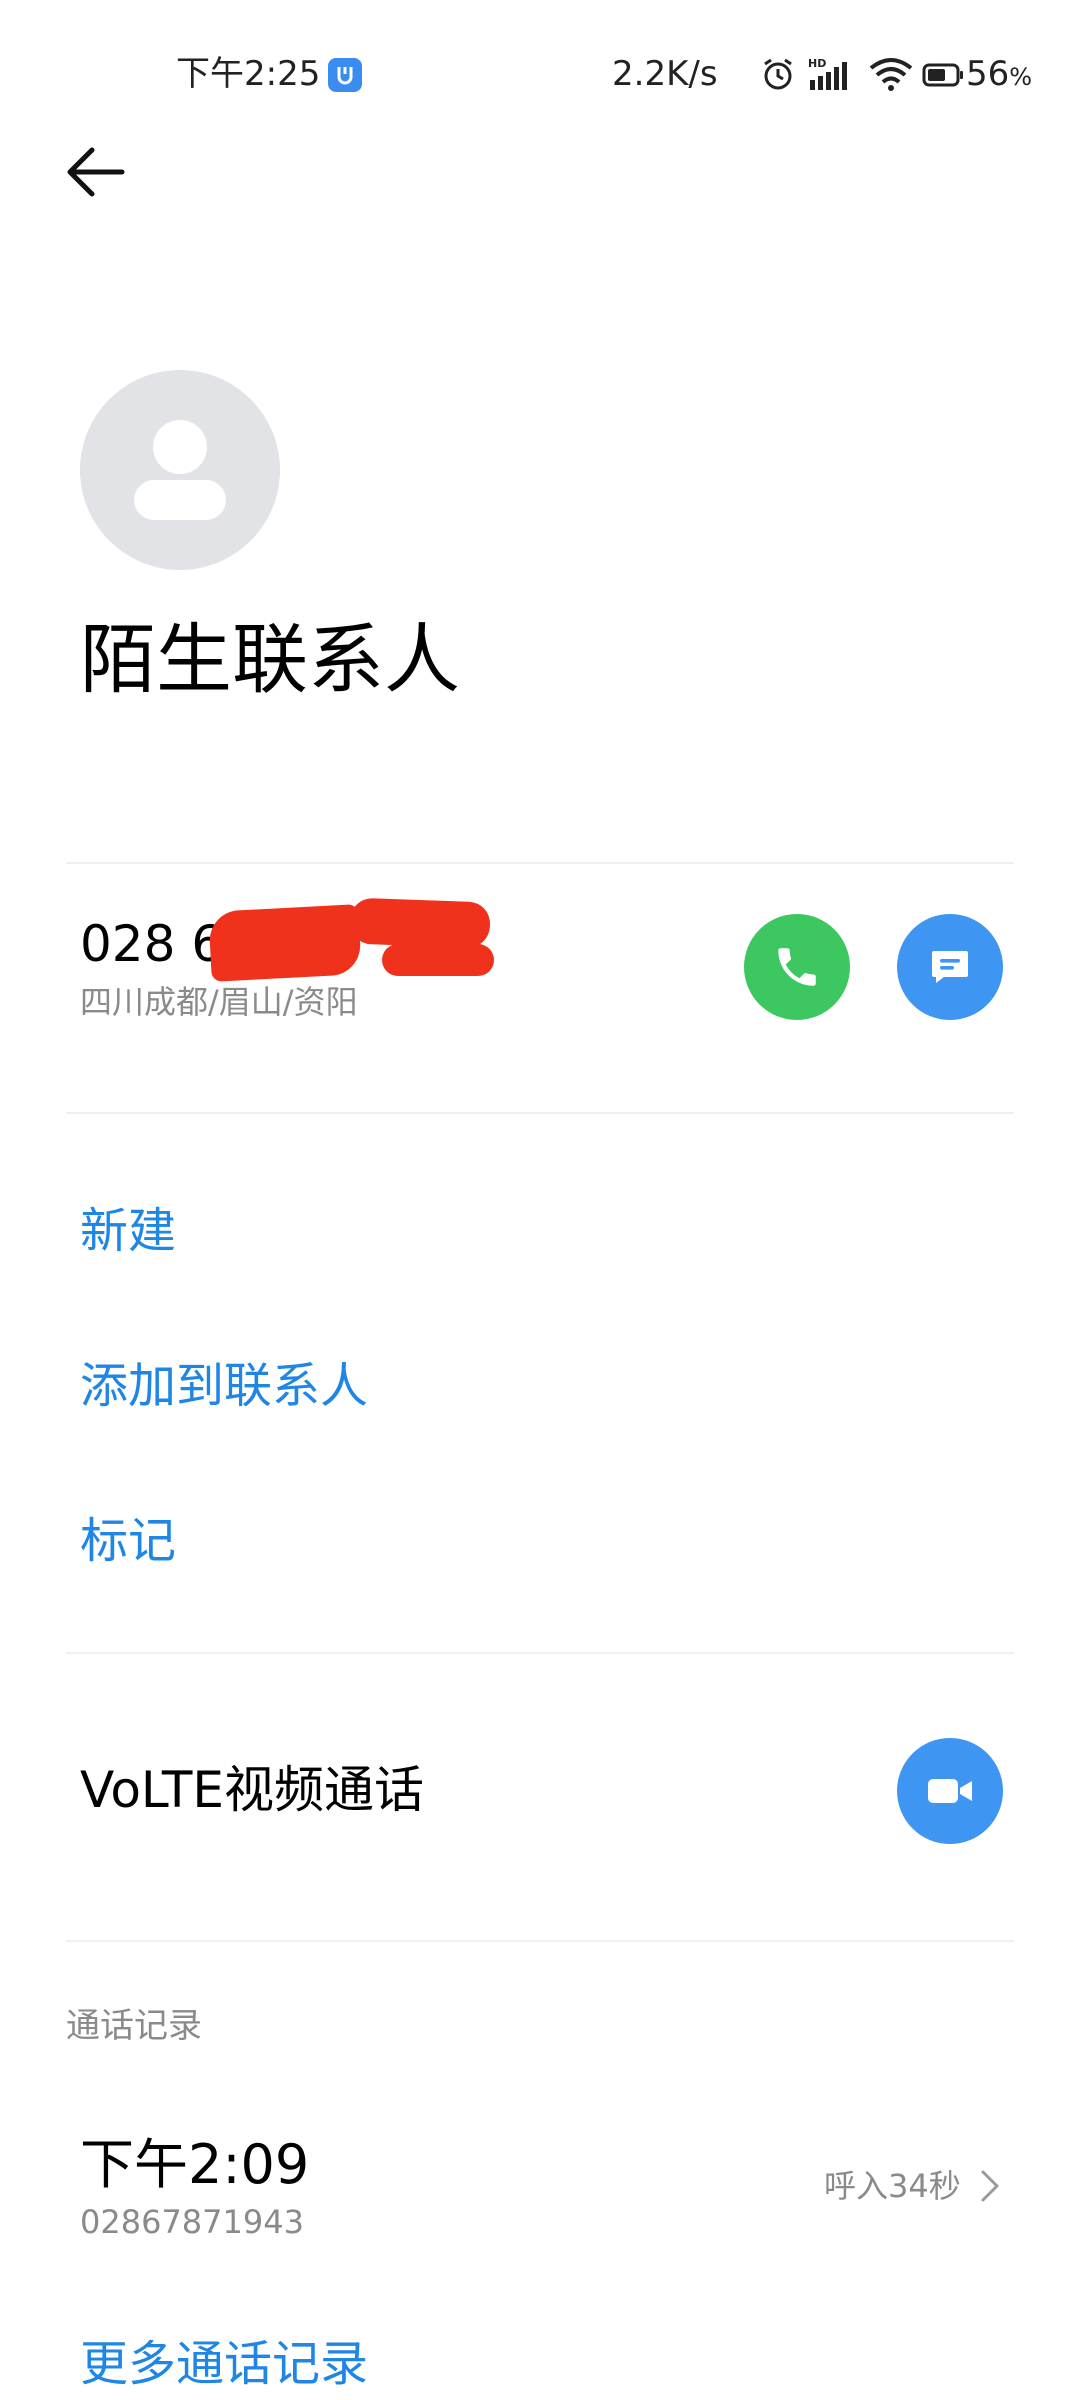 The width and height of the screenshot is (1080, 2400). Describe the element at coordinates (665, 74) in the screenshot. I see `network-speed: 2.2K/s` at that location.